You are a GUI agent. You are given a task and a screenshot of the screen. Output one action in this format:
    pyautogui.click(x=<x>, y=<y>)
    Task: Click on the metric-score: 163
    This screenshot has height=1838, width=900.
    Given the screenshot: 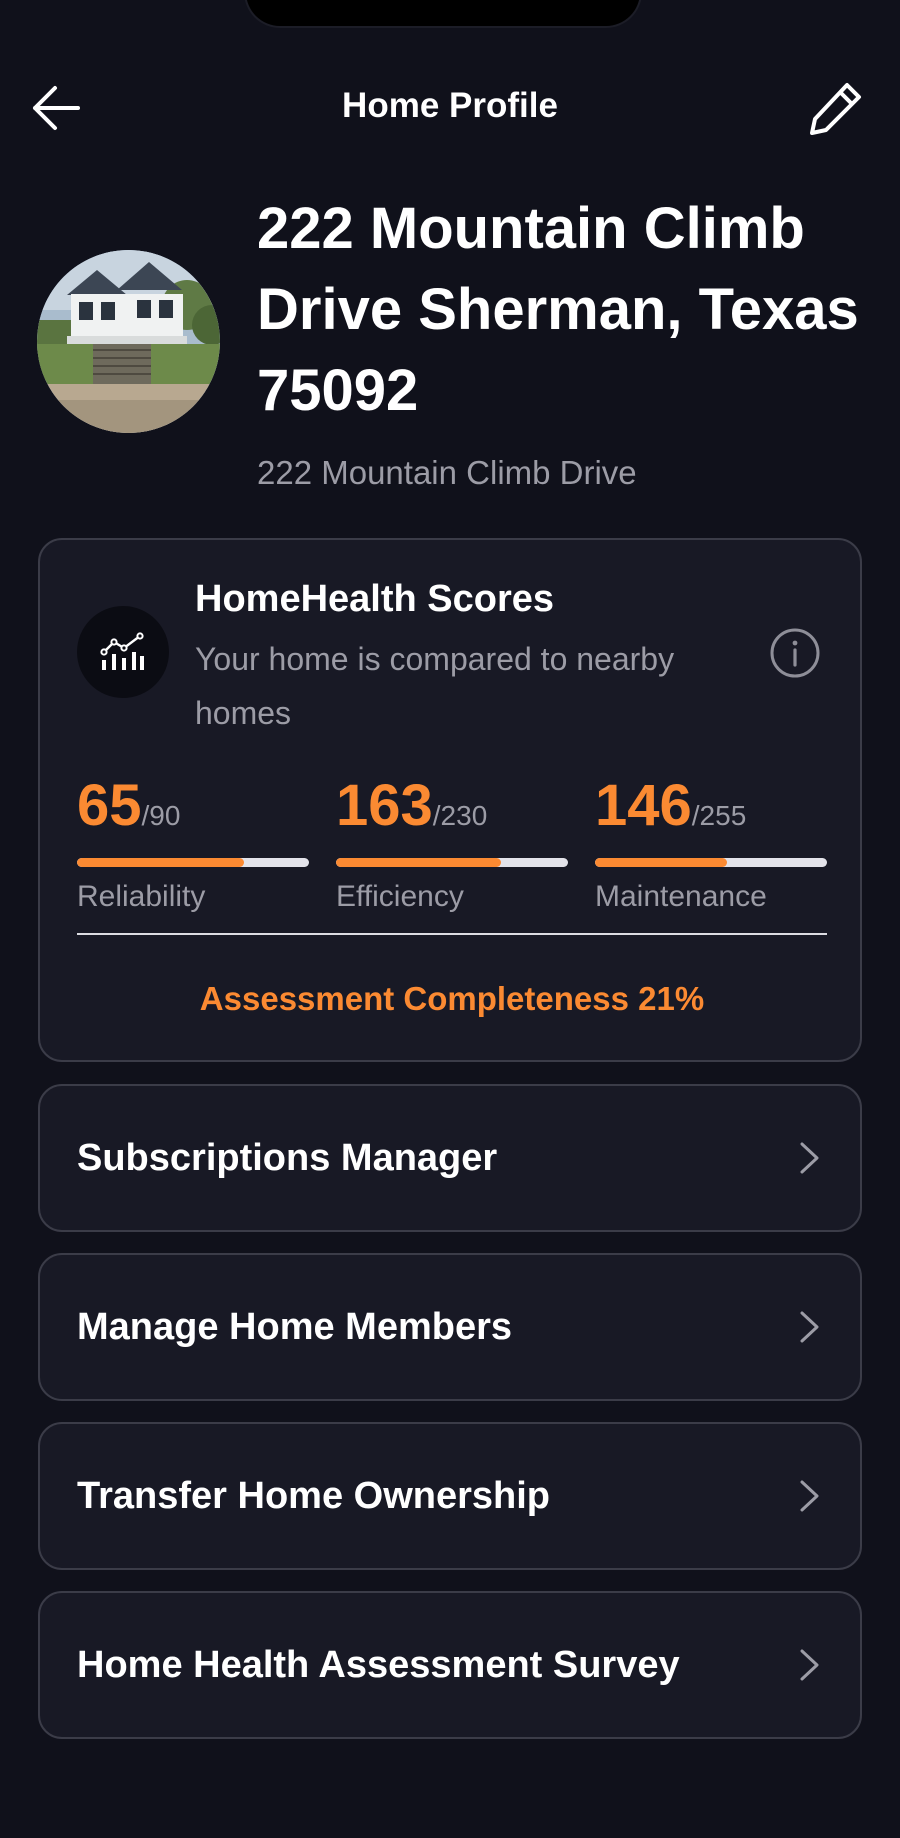 What is the action you would take?
    pyautogui.click(x=384, y=805)
    